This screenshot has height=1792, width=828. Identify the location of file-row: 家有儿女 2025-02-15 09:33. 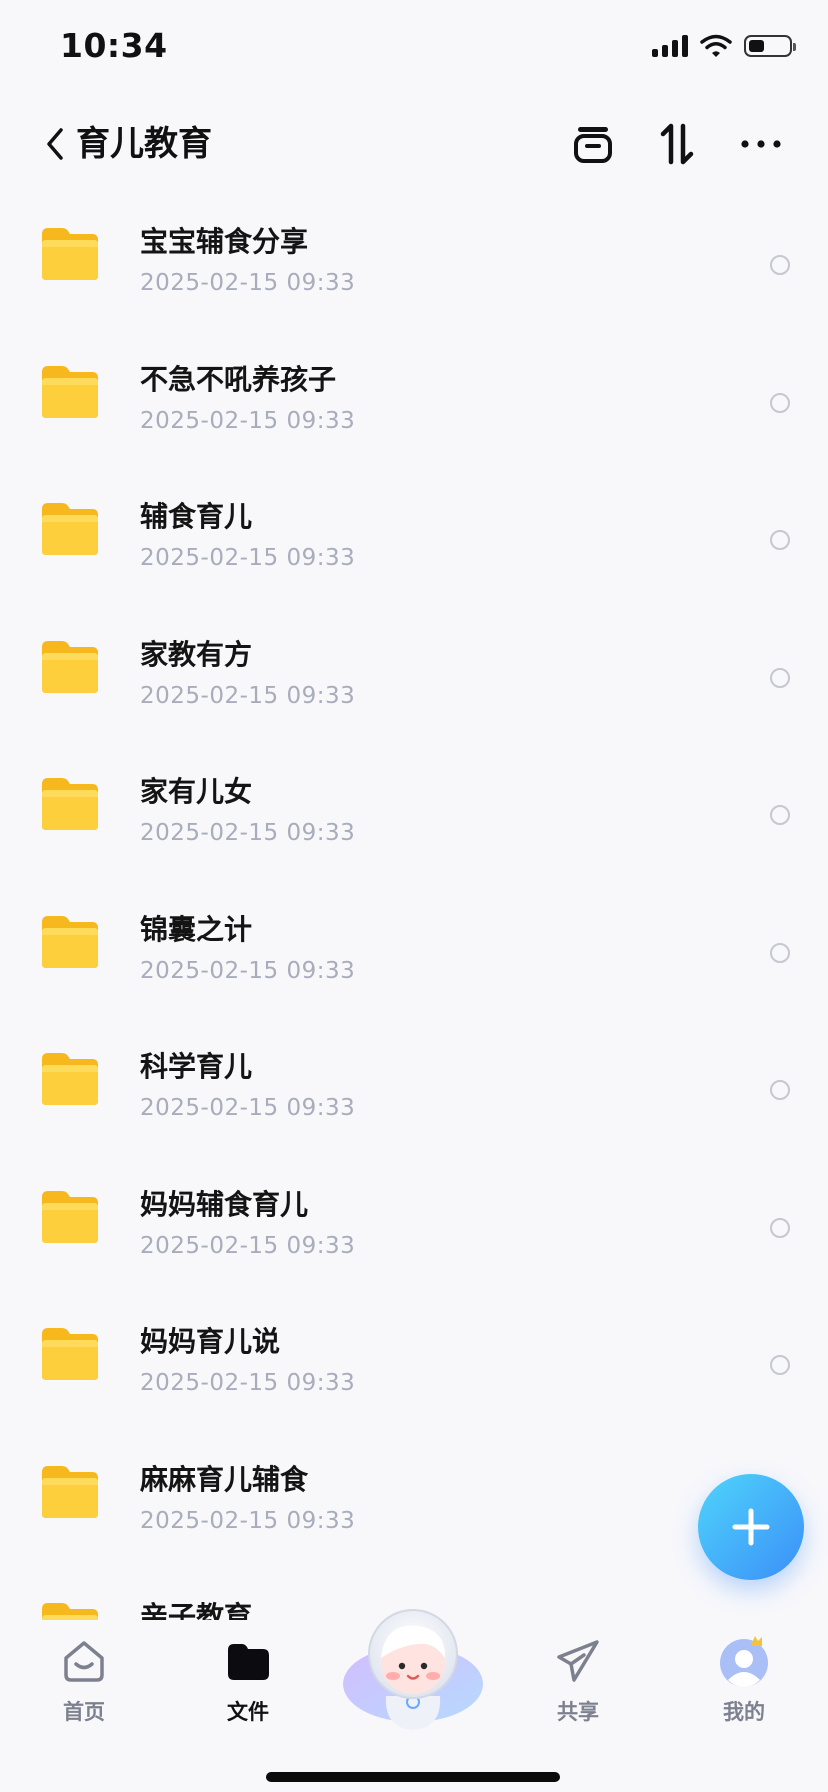
(414, 811).